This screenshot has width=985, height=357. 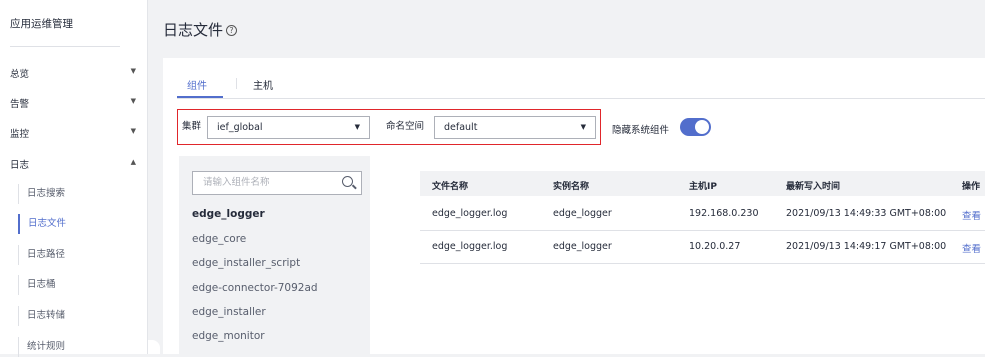 What do you see at coordinates (82, 285) in the screenshot?
I see `sidebar-item-log-bucket: 日志桶` at bounding box center [82, 285].